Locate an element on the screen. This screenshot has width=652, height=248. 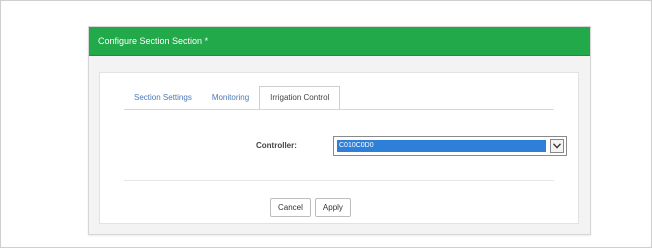
button-row: Cancel Apply is located at coordinates (310, 207).